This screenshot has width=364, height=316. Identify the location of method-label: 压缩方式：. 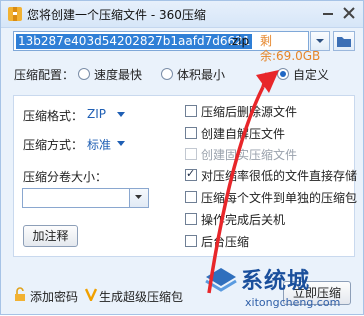
(53, 145).